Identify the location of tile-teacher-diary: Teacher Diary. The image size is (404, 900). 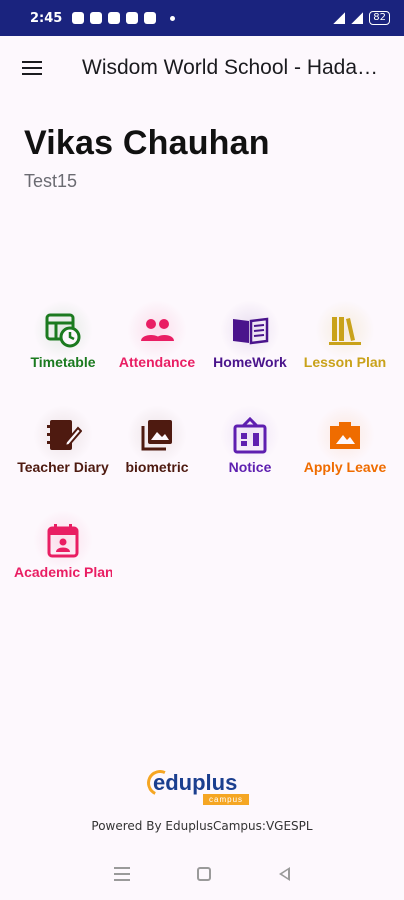
(63, 445).